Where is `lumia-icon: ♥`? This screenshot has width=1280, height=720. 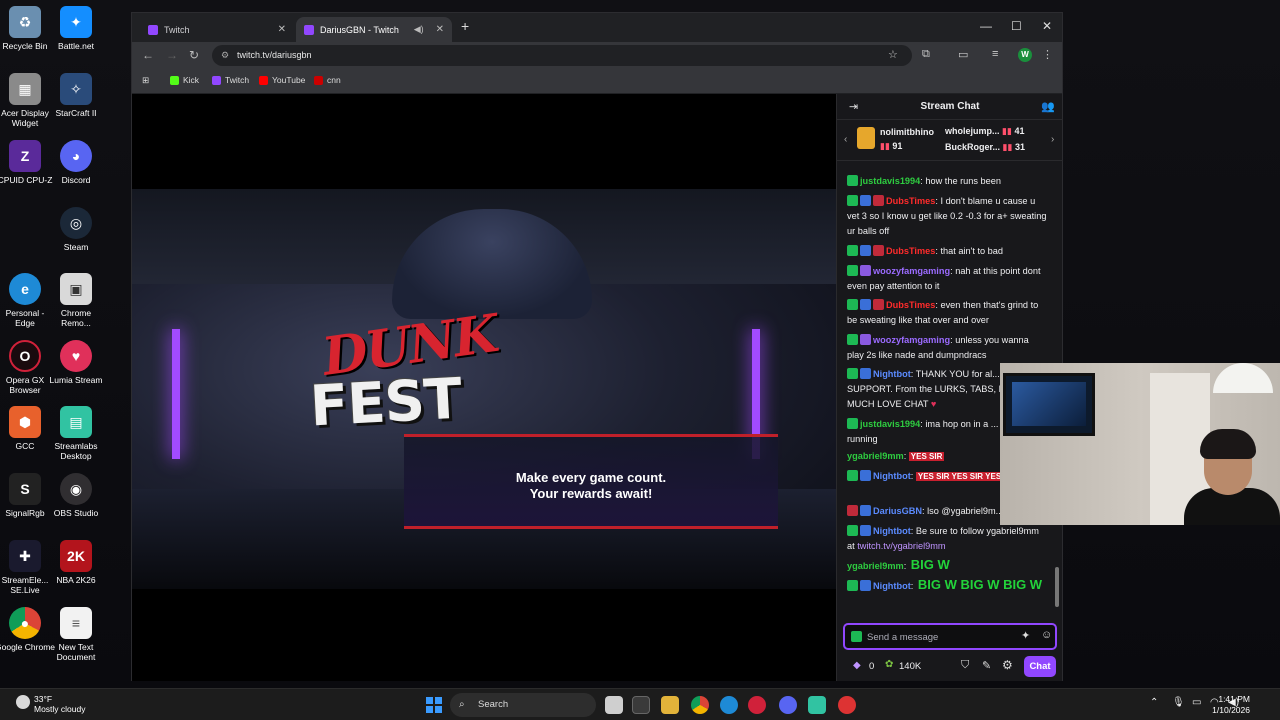 lumia-icon: ♥ is located at coordinates (76, 356).